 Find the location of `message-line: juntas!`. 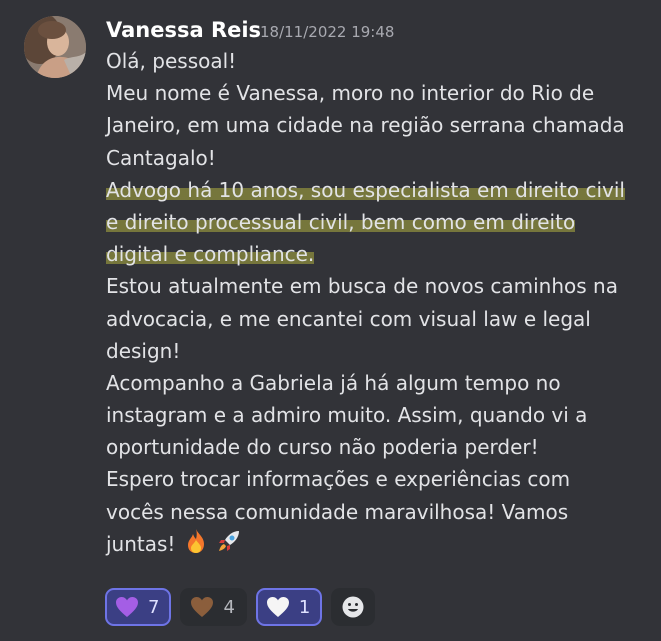

message-line: juntas! is located at coordinates (378, 544).